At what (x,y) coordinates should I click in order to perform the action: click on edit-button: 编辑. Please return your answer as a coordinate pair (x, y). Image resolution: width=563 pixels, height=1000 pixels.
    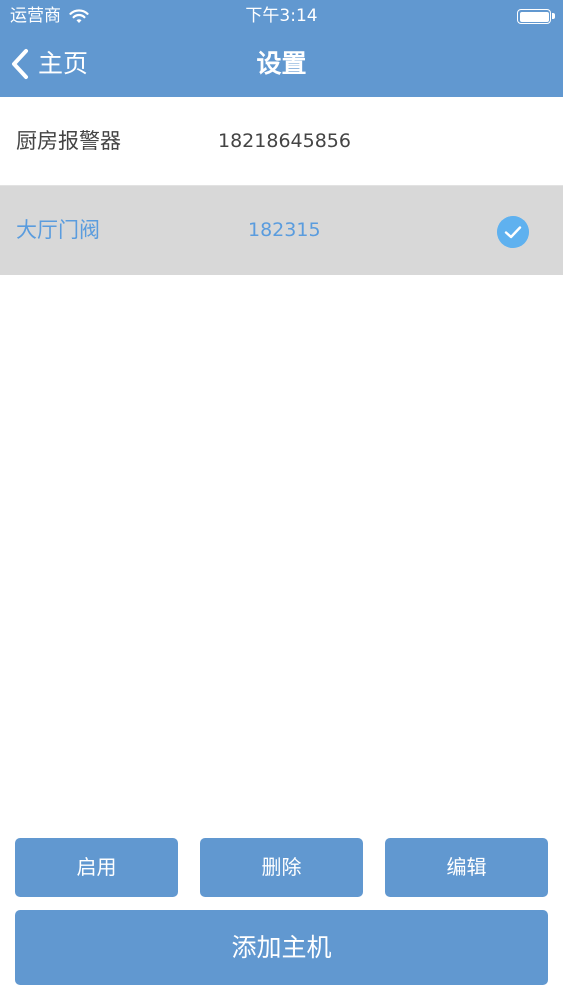
    Looking at the image, I should click on (466, 867).